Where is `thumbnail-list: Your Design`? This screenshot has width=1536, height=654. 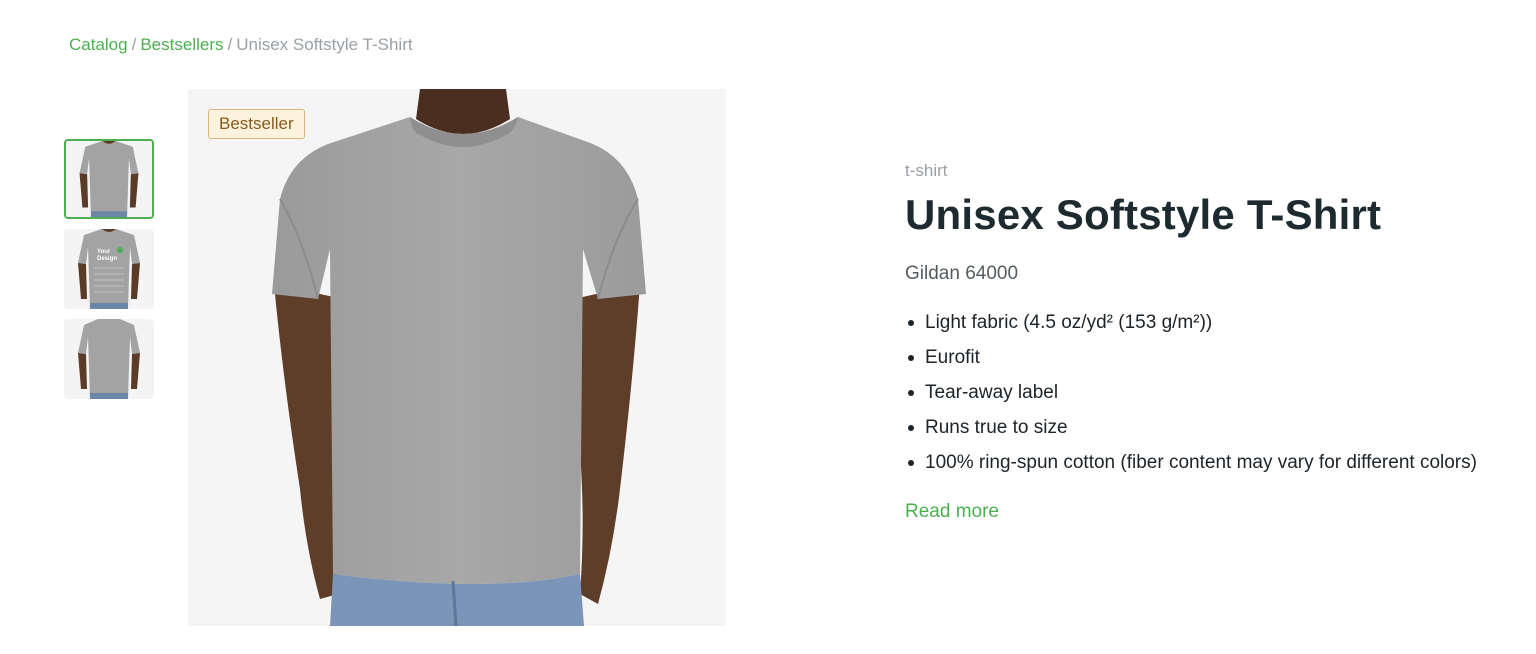 thumbnail-list: Your Design is located at coordinates (109, 274).